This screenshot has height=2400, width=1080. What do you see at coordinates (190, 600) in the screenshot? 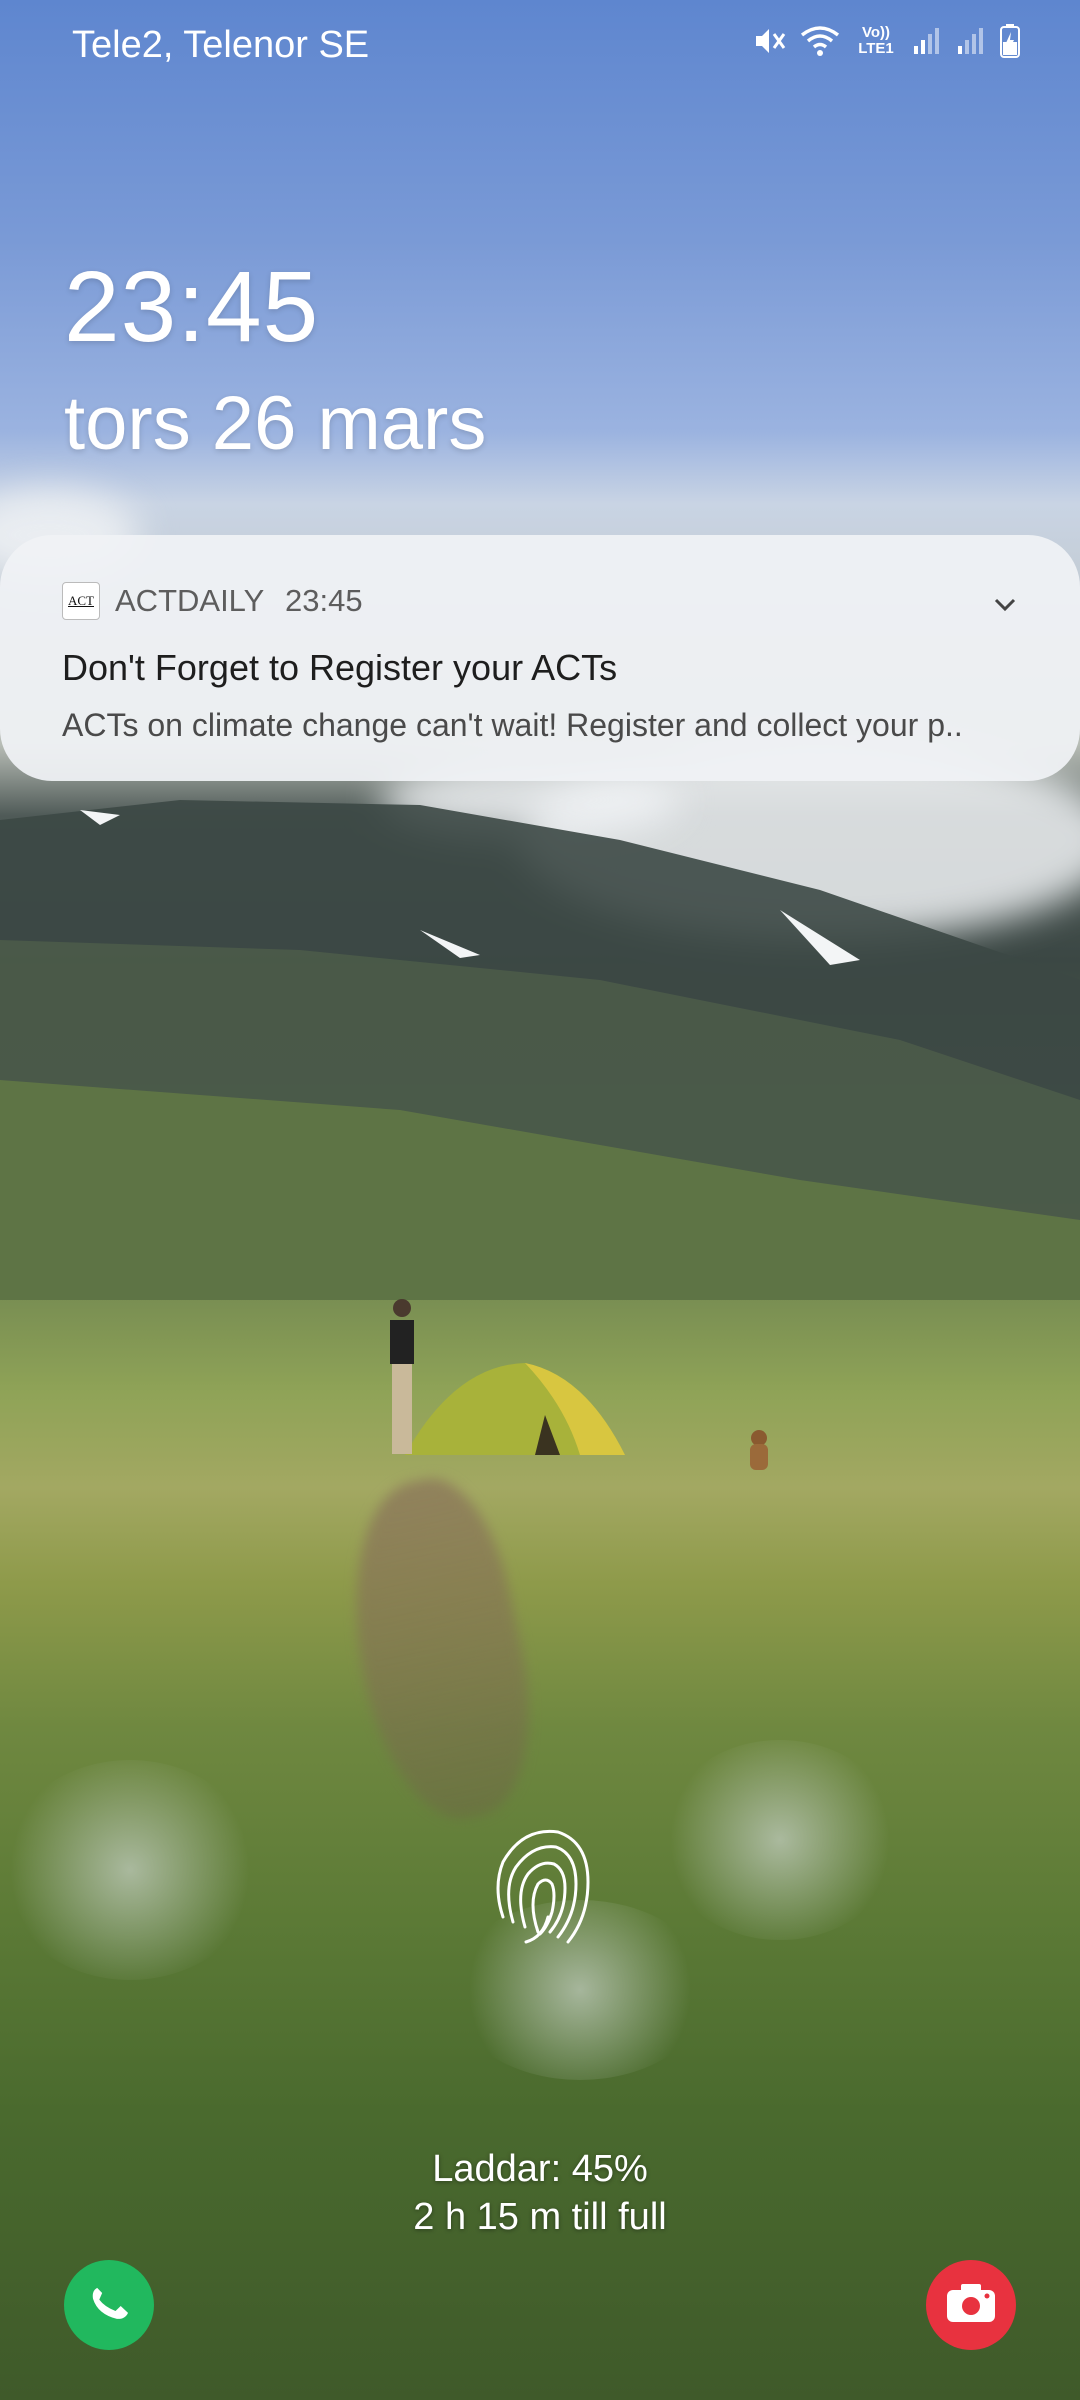
I see `notification-app-name: ACTDAILY` at bounding box center [190, 600].